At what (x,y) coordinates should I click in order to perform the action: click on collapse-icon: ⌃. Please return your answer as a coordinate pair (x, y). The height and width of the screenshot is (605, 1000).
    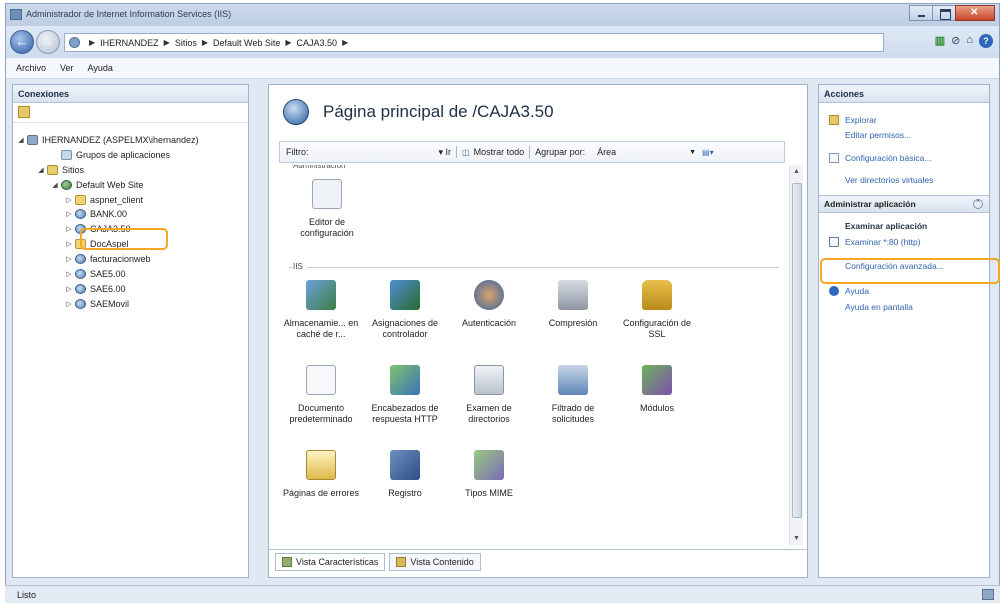
    Looking at the image, I should click on (978, 204).